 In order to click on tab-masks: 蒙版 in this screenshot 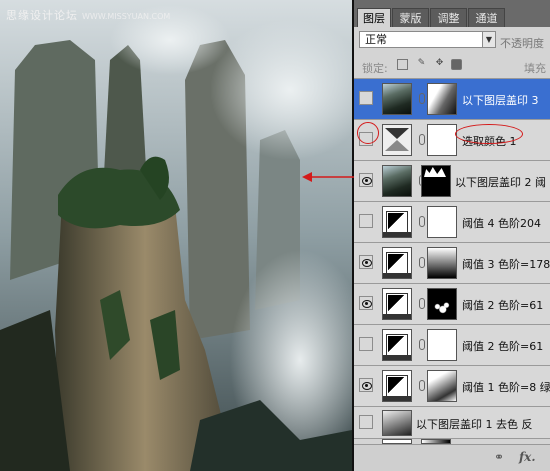, I will do `click(410, 17)`.